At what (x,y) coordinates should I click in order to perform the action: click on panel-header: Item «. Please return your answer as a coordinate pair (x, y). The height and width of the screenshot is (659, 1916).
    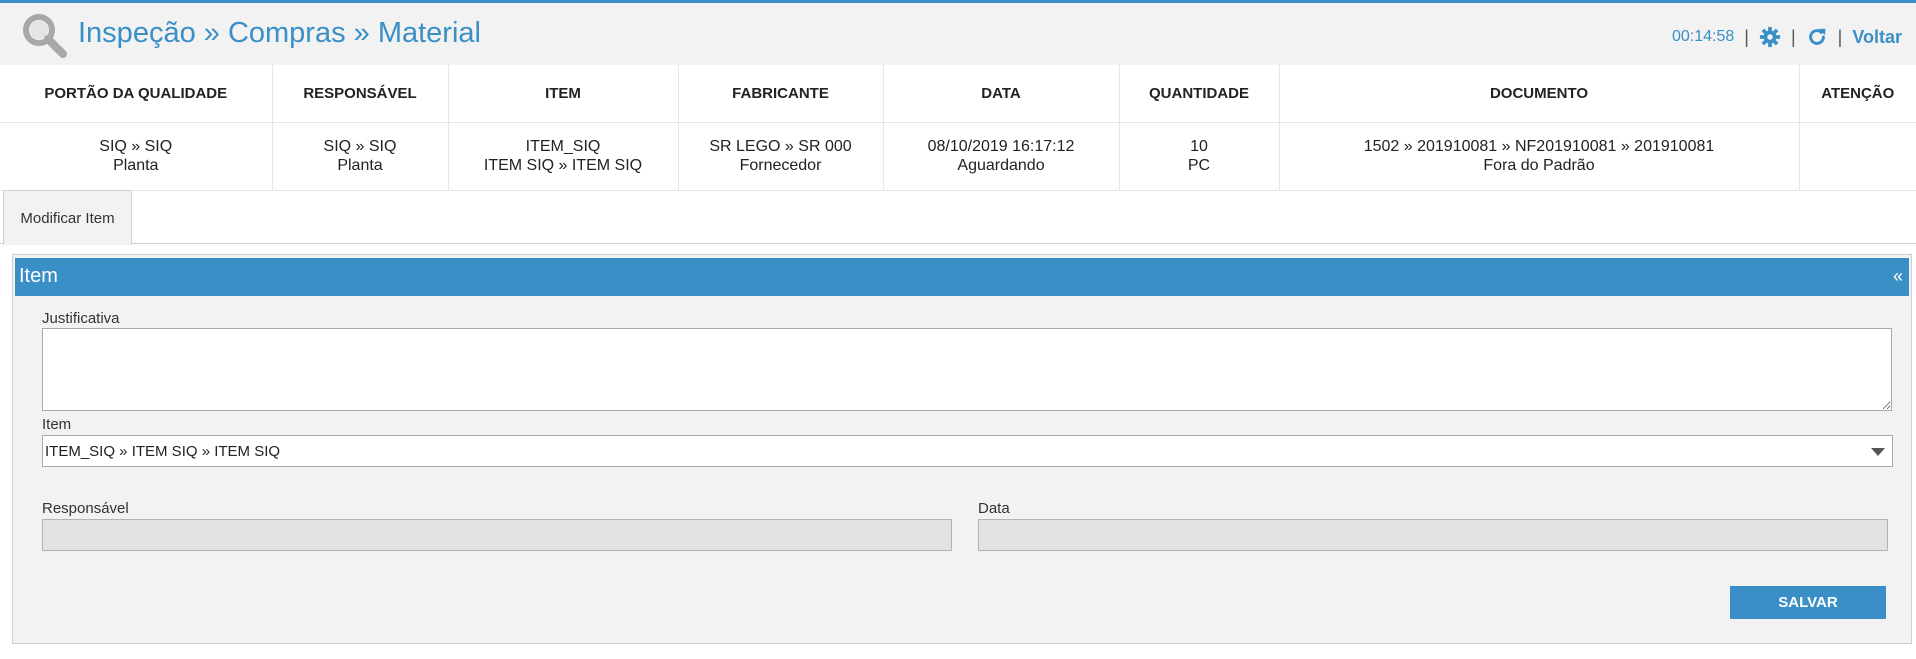
    Looking at the image, I should click on (962, 277).